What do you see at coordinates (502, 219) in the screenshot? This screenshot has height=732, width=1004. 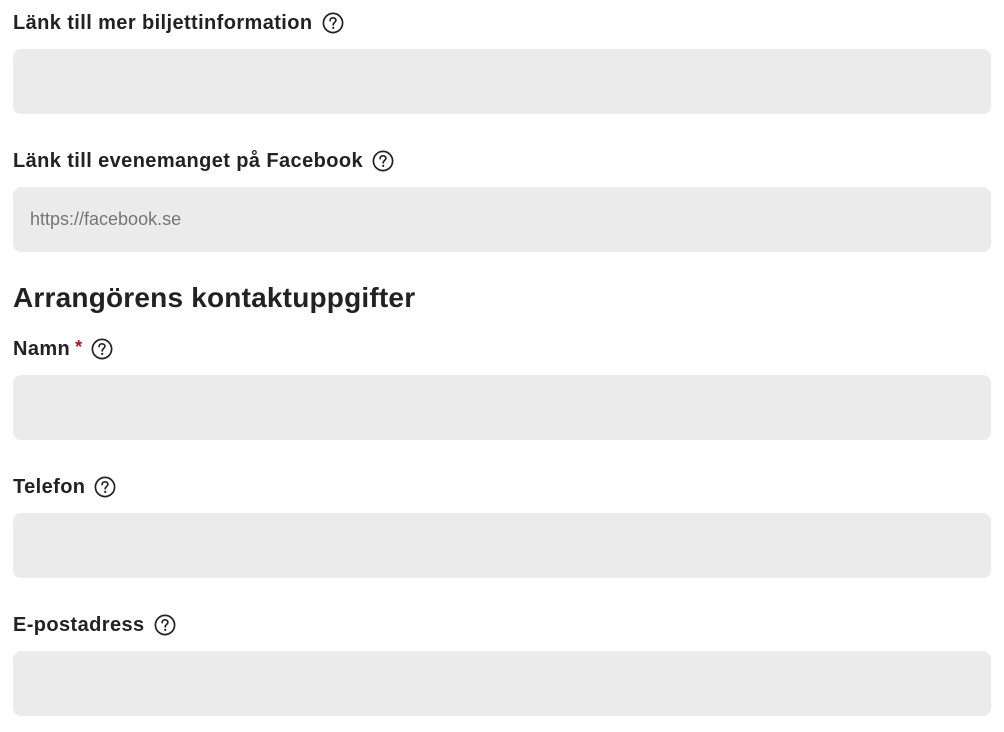 I see `facebook-link-input` at bounding box center [502, 219].